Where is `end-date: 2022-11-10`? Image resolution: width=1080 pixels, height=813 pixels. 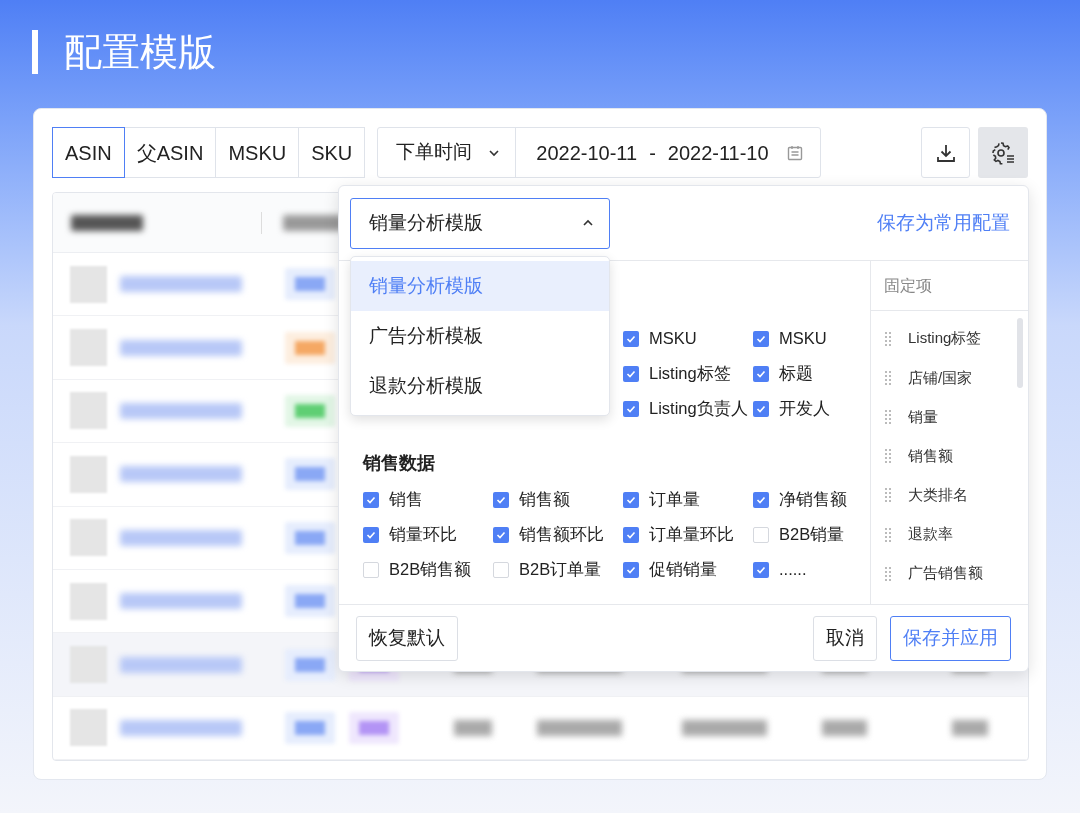
end-date: 2022-11-10 is located at coordinates (718, 153).